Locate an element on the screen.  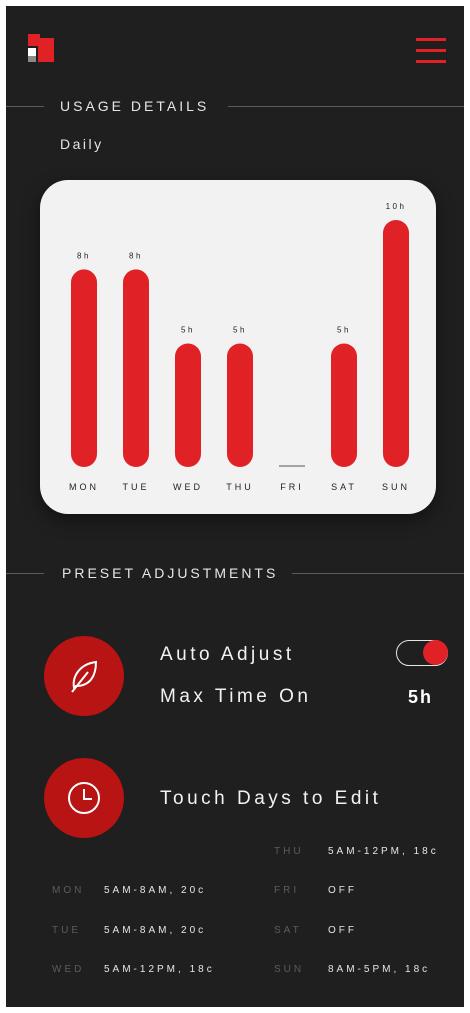
schedule-day: WED is located at coordinates (68, 969).